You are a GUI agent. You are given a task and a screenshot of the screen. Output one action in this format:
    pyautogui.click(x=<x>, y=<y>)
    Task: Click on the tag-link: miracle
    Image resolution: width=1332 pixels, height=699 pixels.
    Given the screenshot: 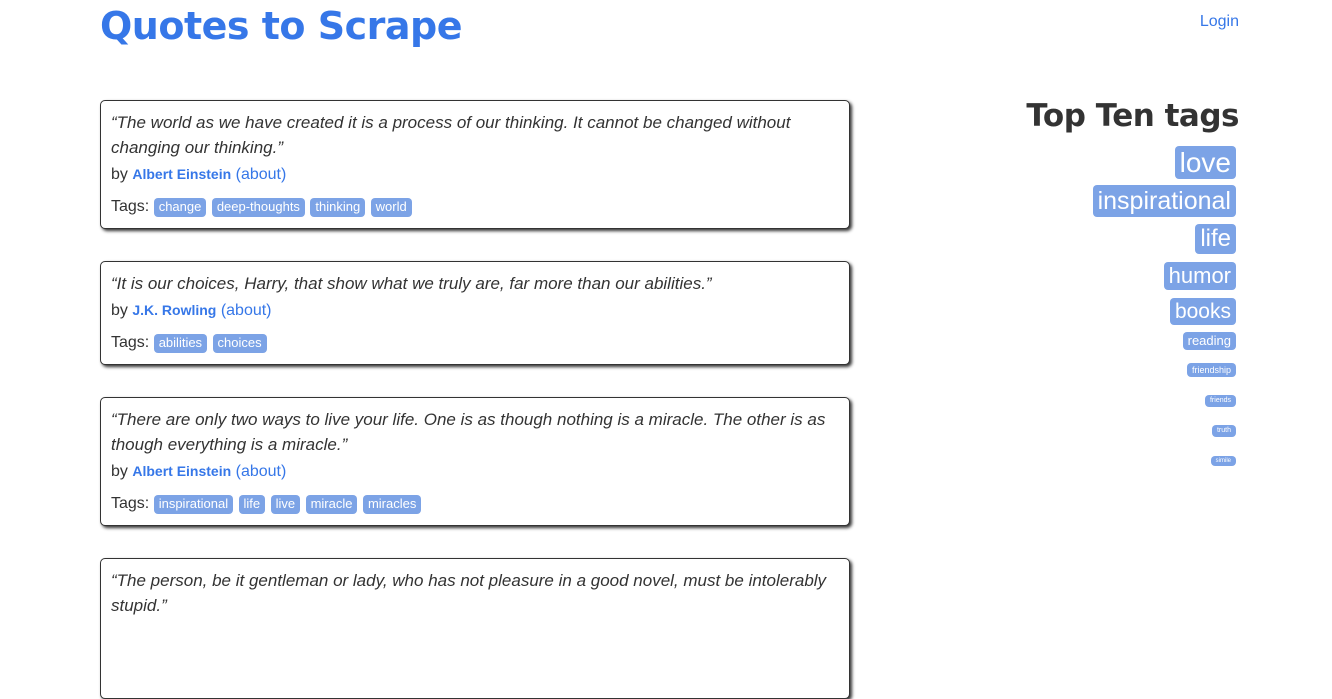 What is the action you would take?
    pyautogui.click(x=331, y=504)
    